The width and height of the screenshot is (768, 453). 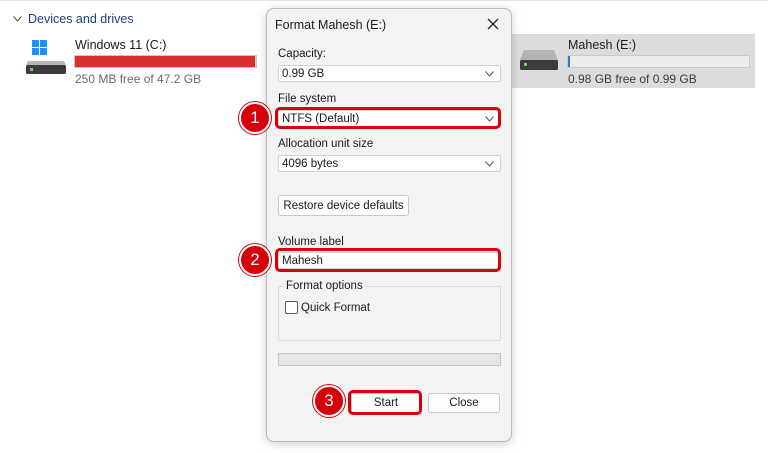 I want to click on drive-tile-c: Windows 11 (C:) 250 MB free of 47.2 GB, so click(x=139, y=62).